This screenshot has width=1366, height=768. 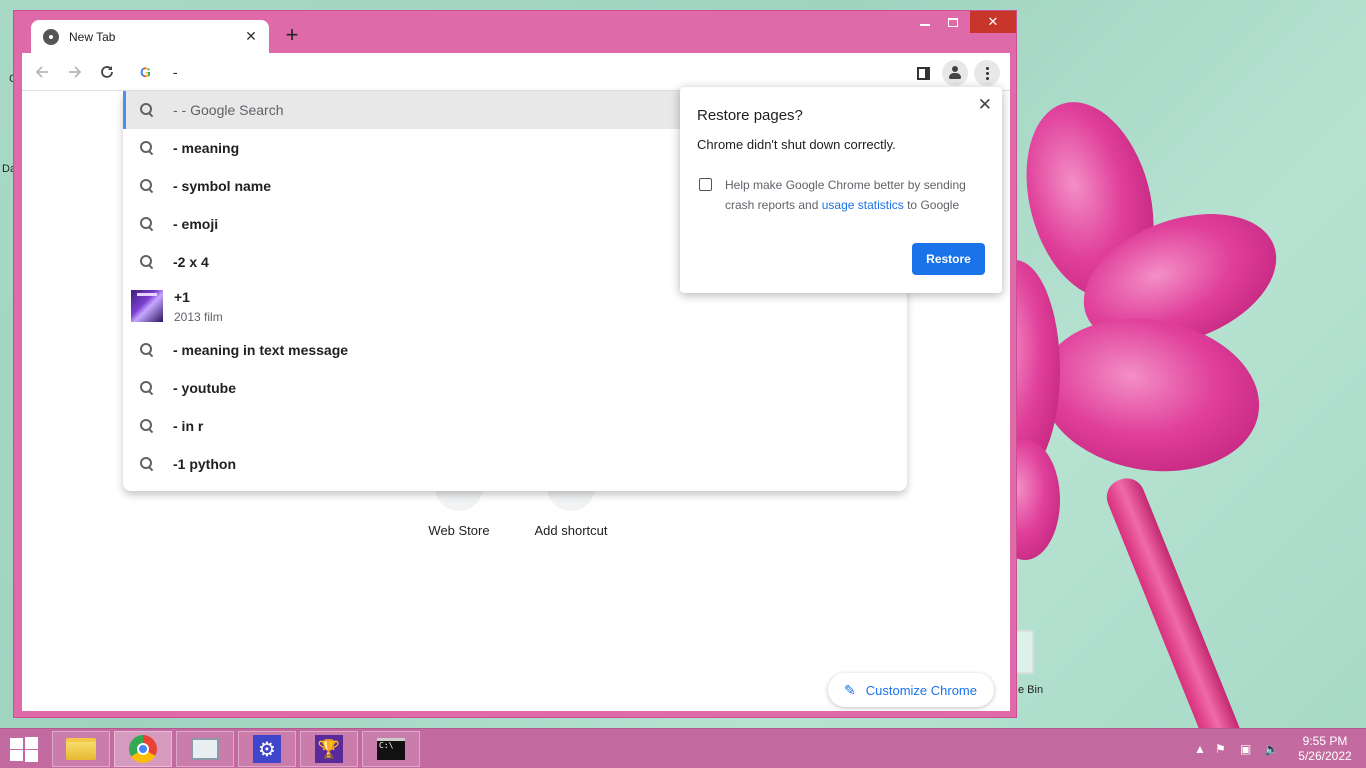 I want to click on taskbar-file-explorer, so click(x=81, y=749).